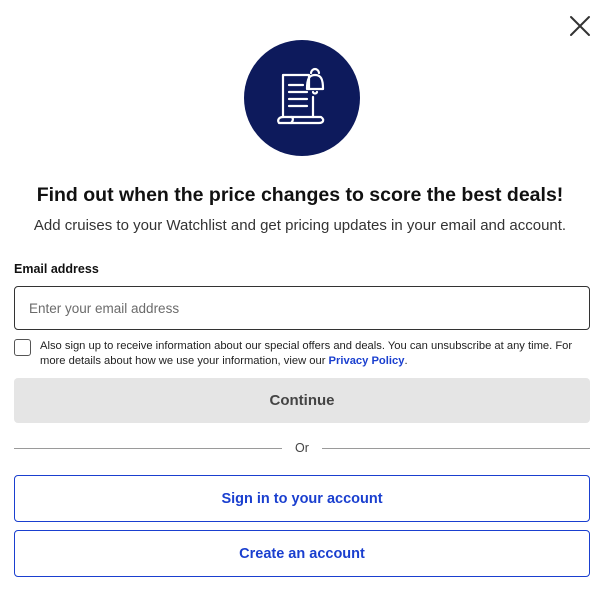 This screenshot has width=600, height=589. Describe the element at coordinates (22, 347) in the screenshot. I see `optin-checkbox` at that location.